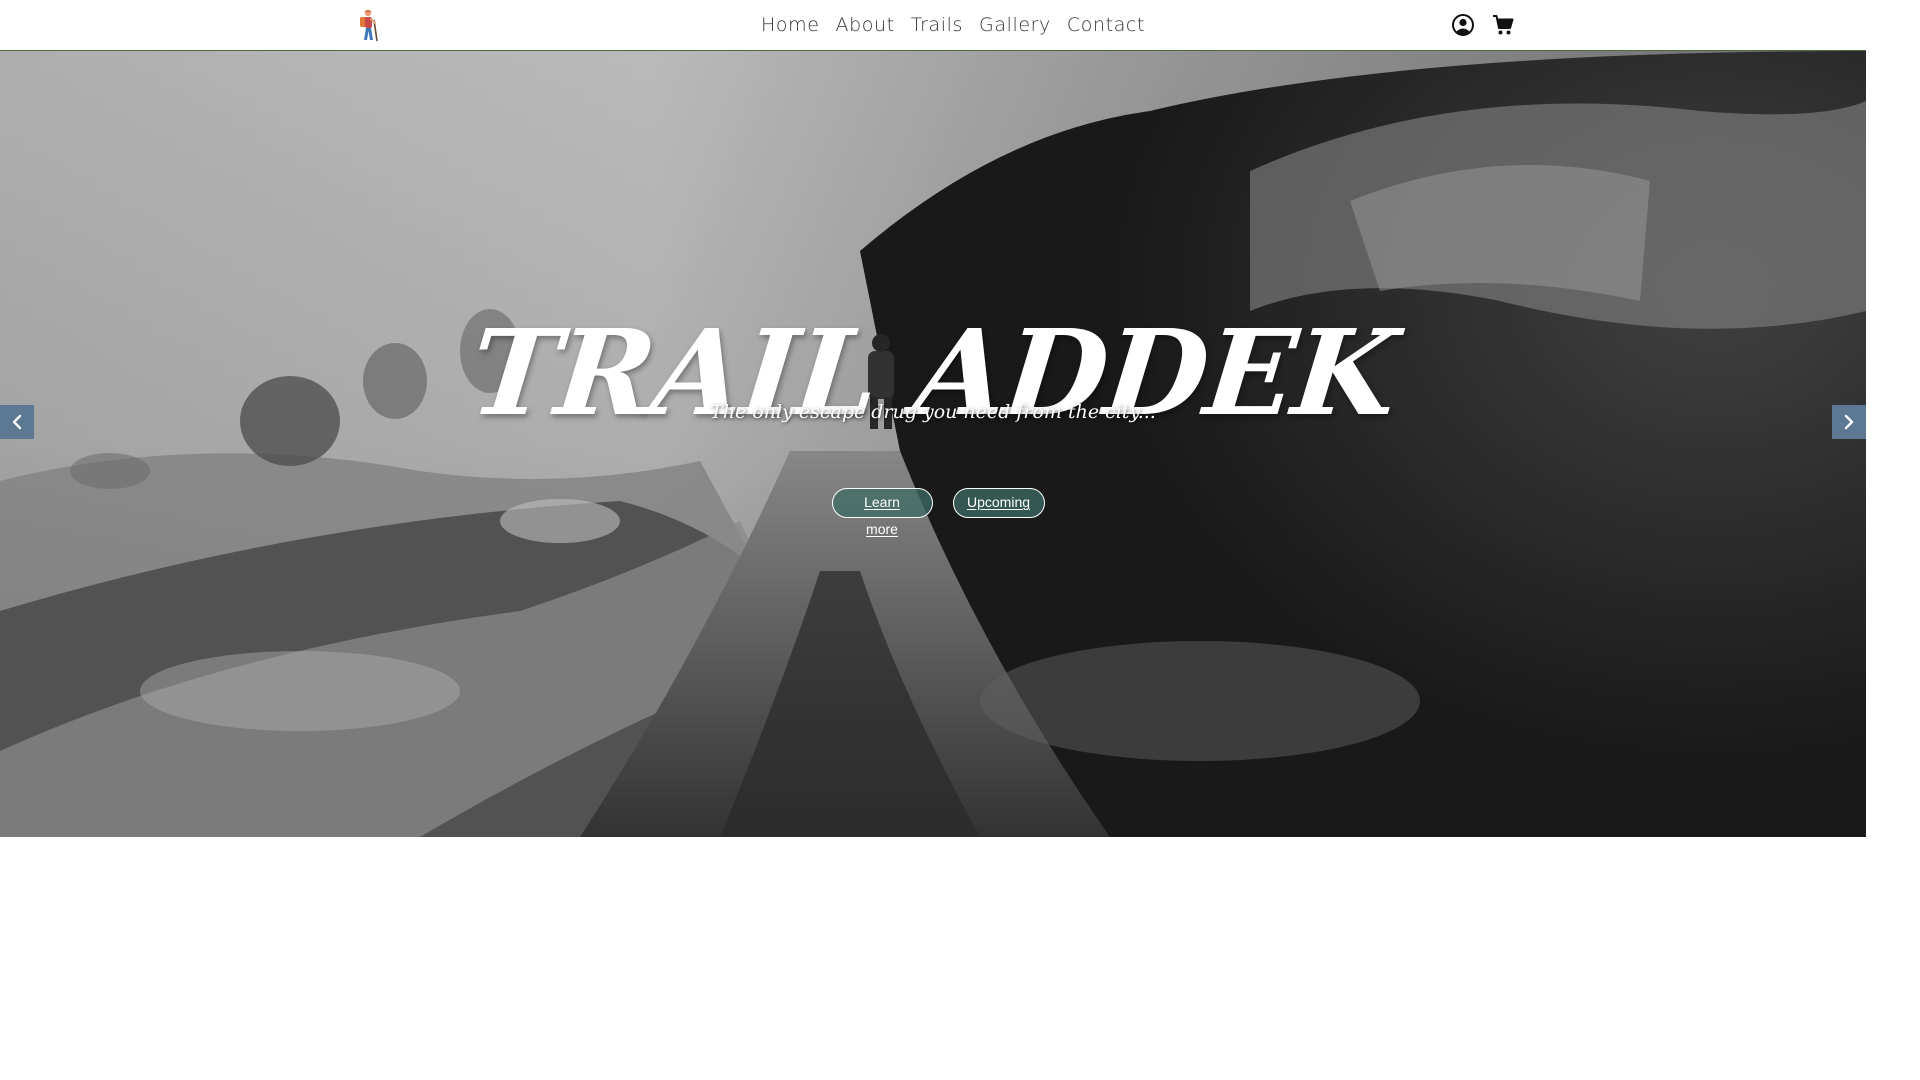 The width and height of the screenshot is (1920, 1080). What do you see at coordinates (1463, 25) in the screenshot?
I see `user-circle-icon` at bounding box center [1463, 25].